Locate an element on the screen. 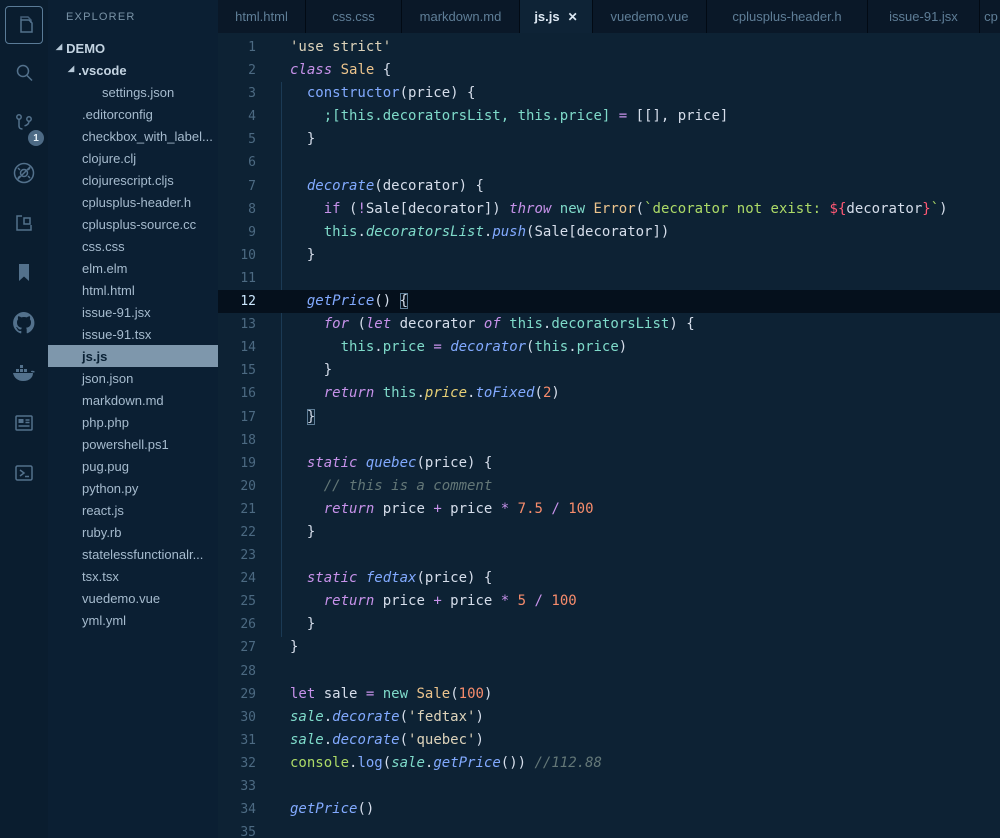 This screenshot has width=1000, height=838. tab-label: cp is located at coordinates (991, 16).